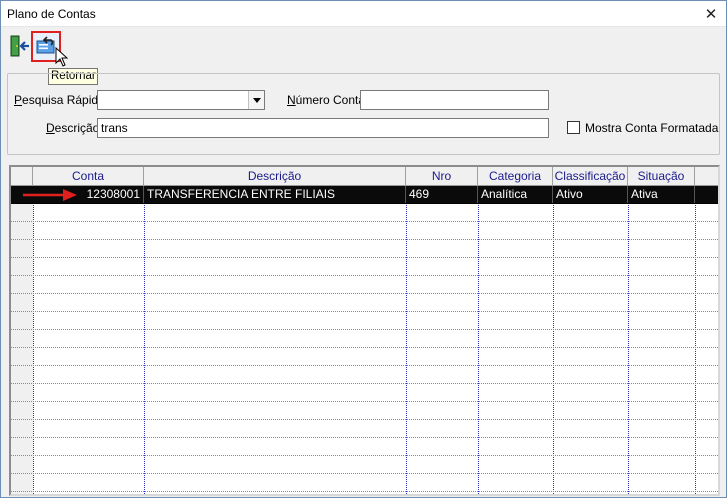 Image resolution: width=727 pixels, height=498 pixels. I want to click on description-input: trans, so click(323, 128).